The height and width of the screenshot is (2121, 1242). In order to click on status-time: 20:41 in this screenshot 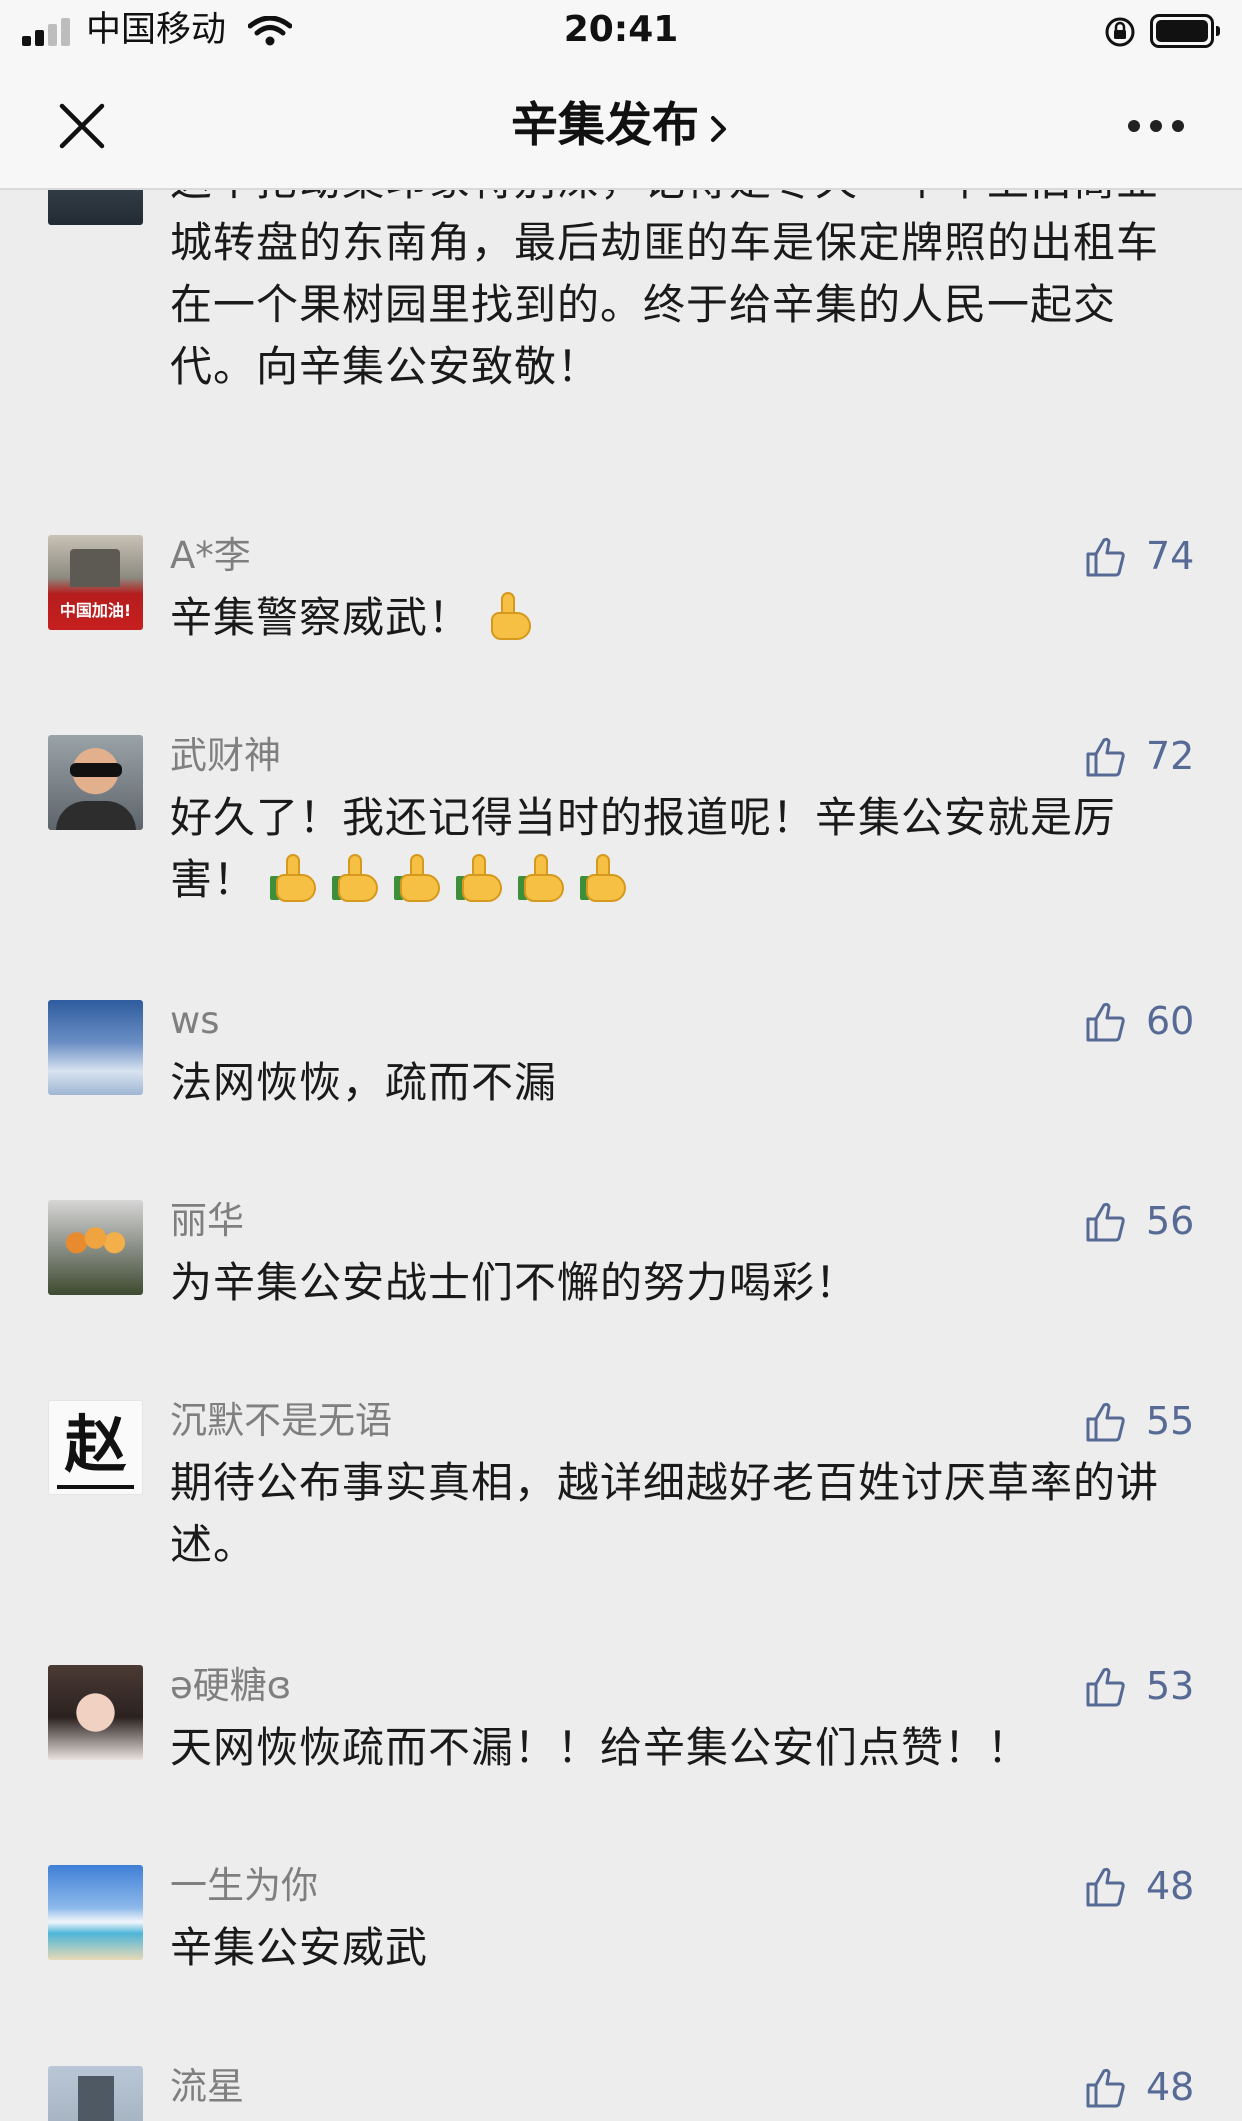, I will do `click(621, 29)`.